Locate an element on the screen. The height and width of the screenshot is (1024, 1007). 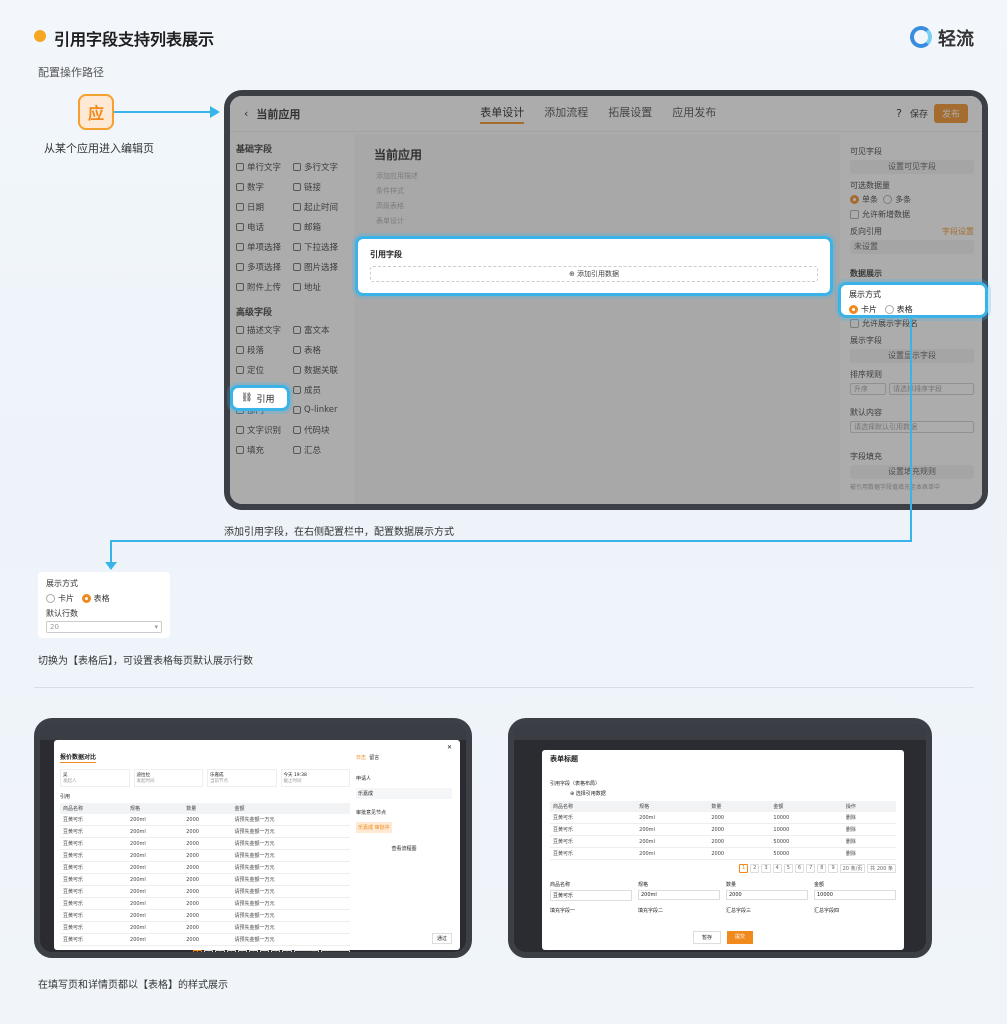
tab-comment: 留言 is located at coordinates (374, 758).